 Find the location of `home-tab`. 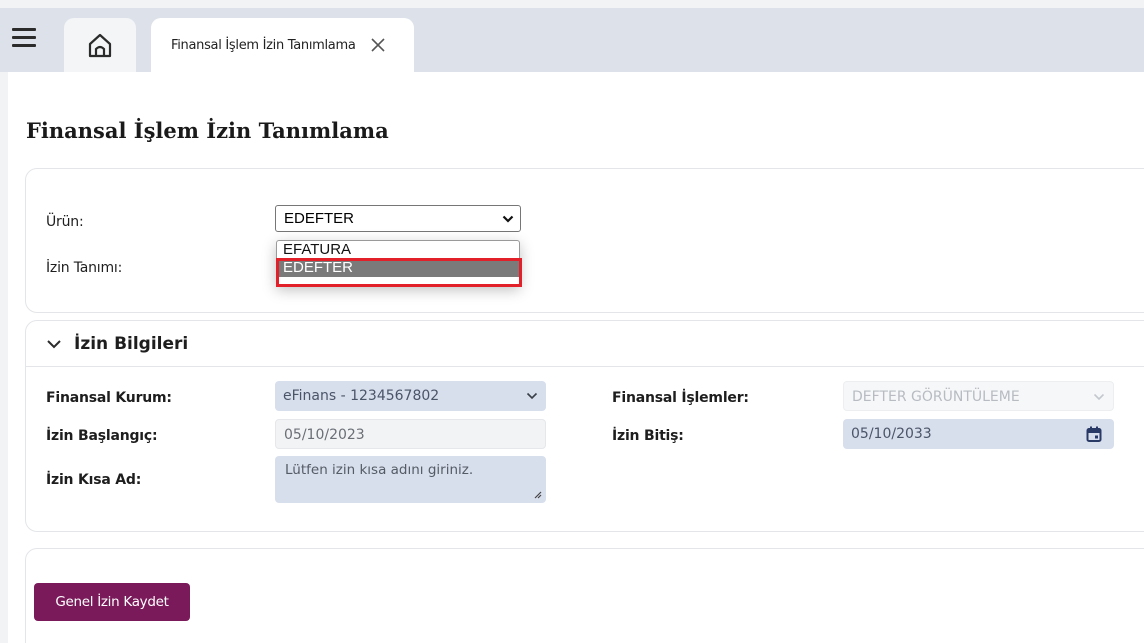

home-tab is located at coordinates (100, 45).